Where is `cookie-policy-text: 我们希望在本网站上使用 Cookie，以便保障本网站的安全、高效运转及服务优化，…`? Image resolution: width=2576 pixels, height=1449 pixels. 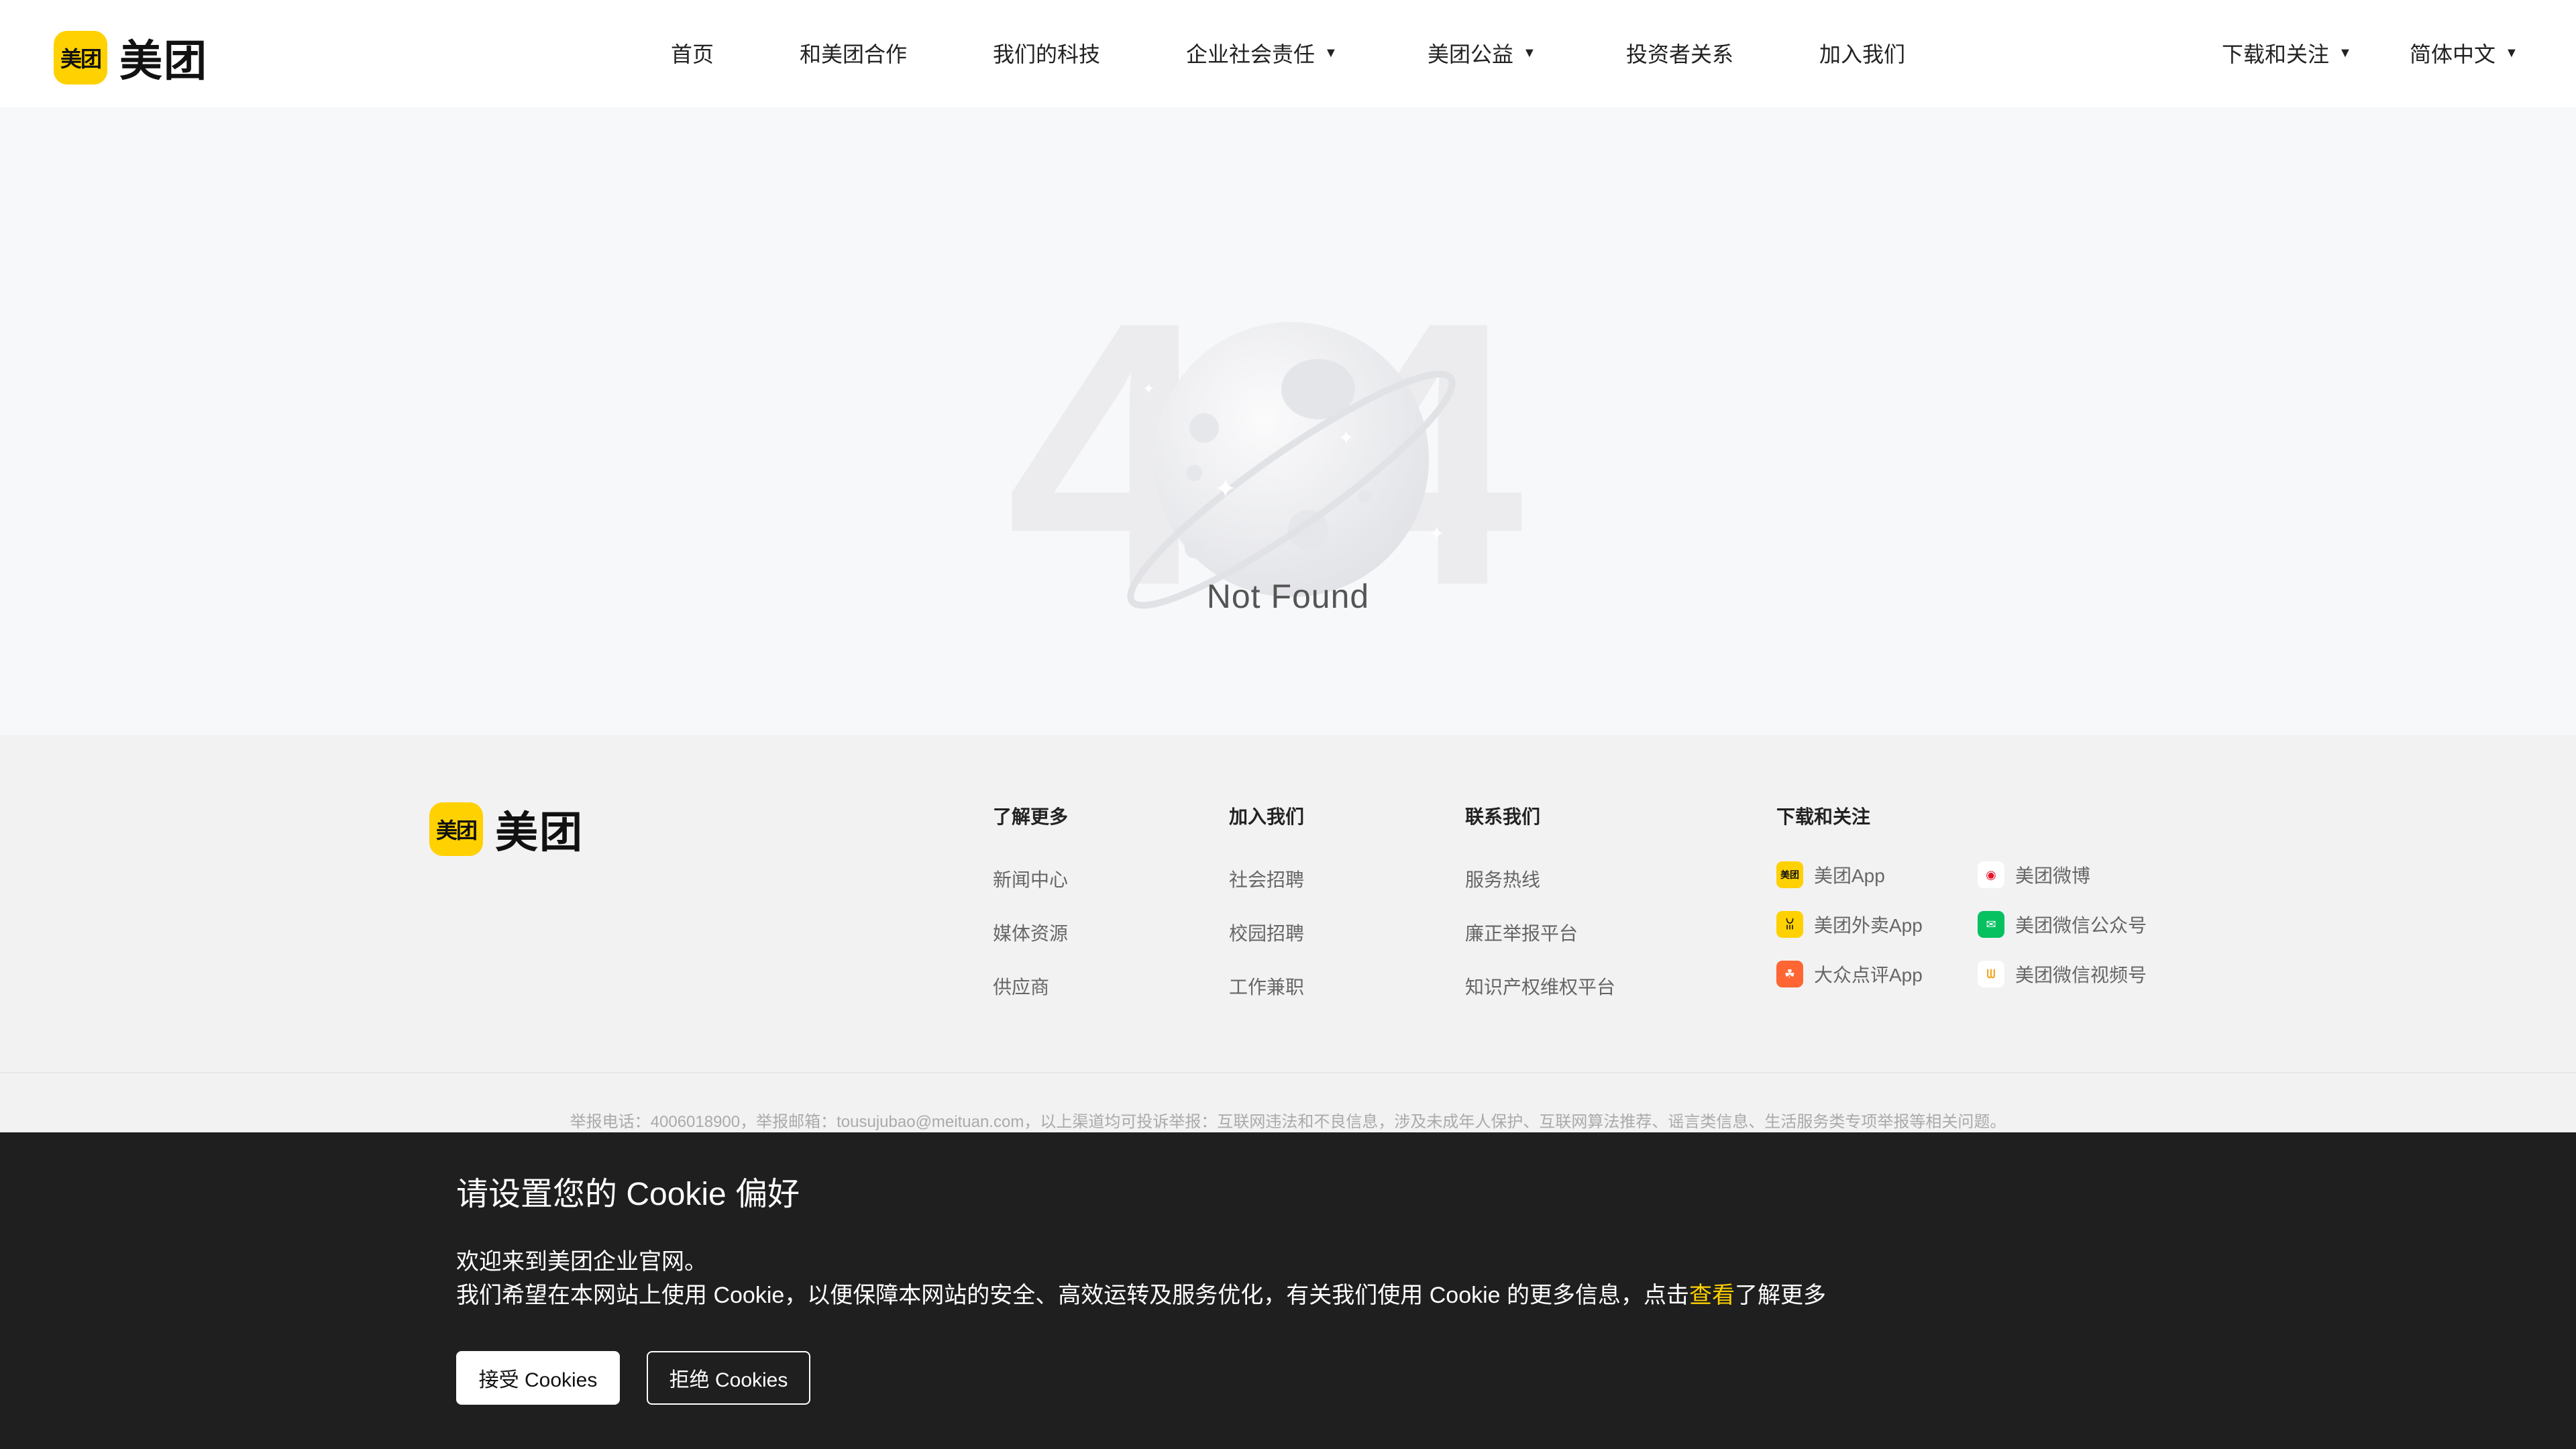 cookie-policy-text: 我们希望在本网站上使用 Cookie，以便保障本网站的安全、高效运转及服务优化，… is located at coordinates (1141, 1295).